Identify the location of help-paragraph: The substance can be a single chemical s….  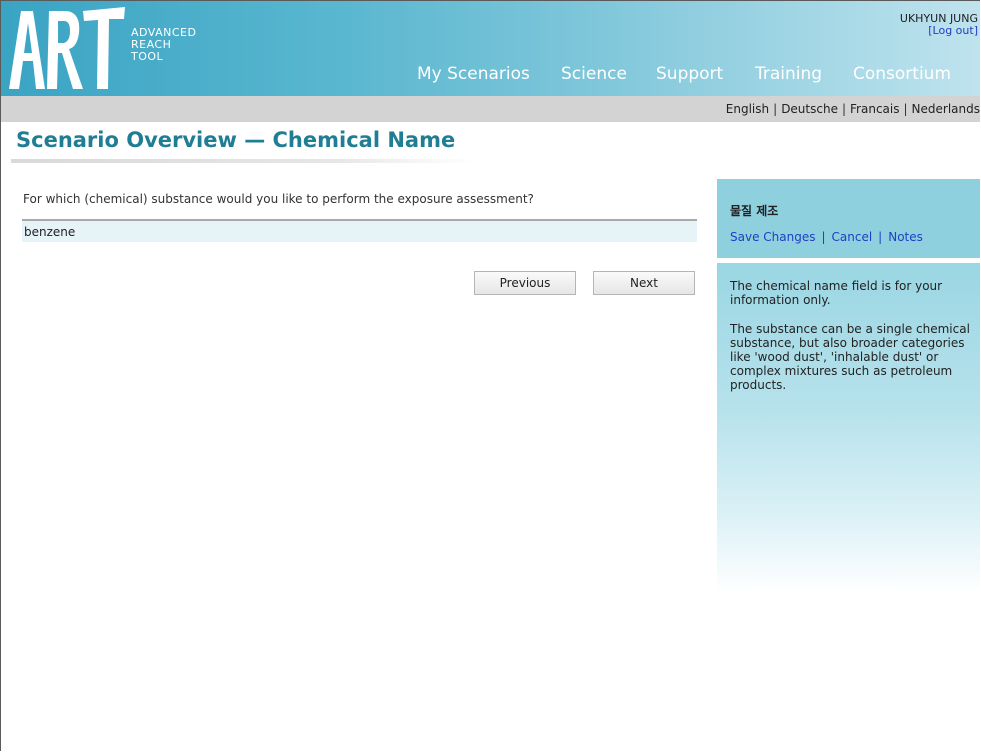
(850, 357).